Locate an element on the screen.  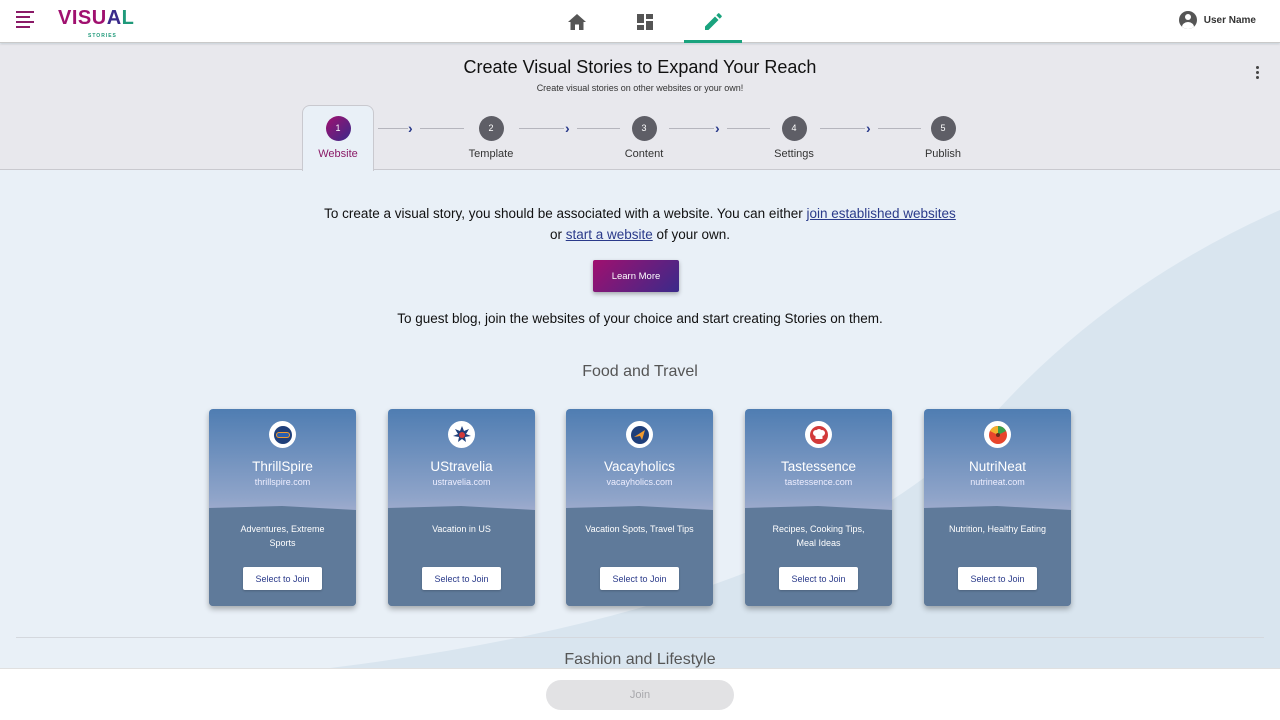
step-number: 2 is located at coordinates (491, 128).